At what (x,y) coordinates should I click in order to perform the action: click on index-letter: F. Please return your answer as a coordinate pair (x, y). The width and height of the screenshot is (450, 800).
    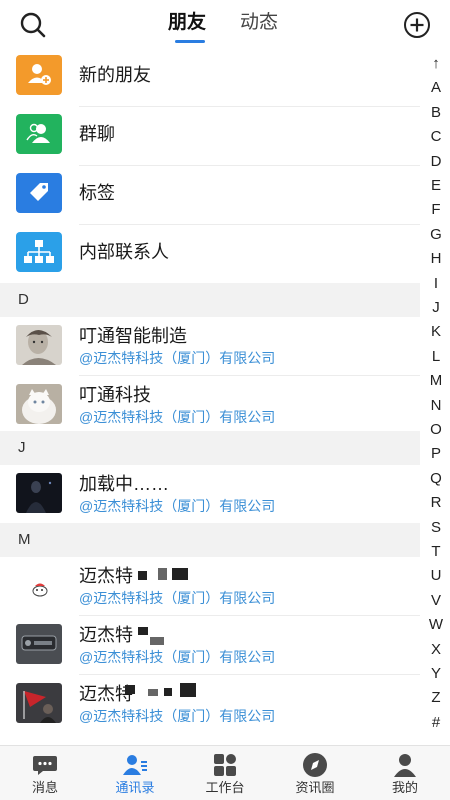
    Looking at the image, I should click on (436, 210).